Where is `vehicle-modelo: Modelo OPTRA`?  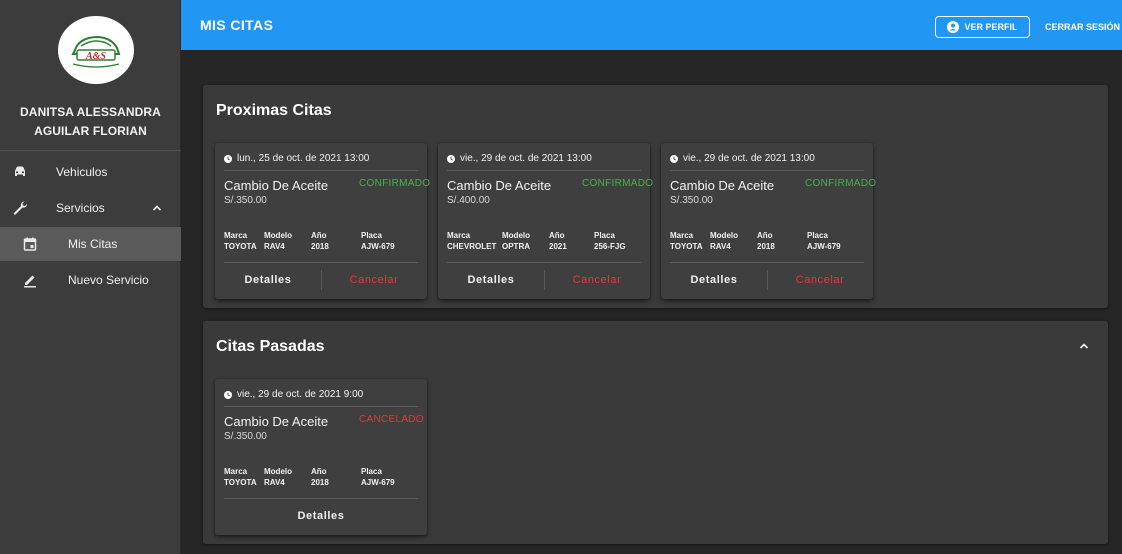 vehicle-modelo: Modelo OPTRA is located at coordinates (516, 241).